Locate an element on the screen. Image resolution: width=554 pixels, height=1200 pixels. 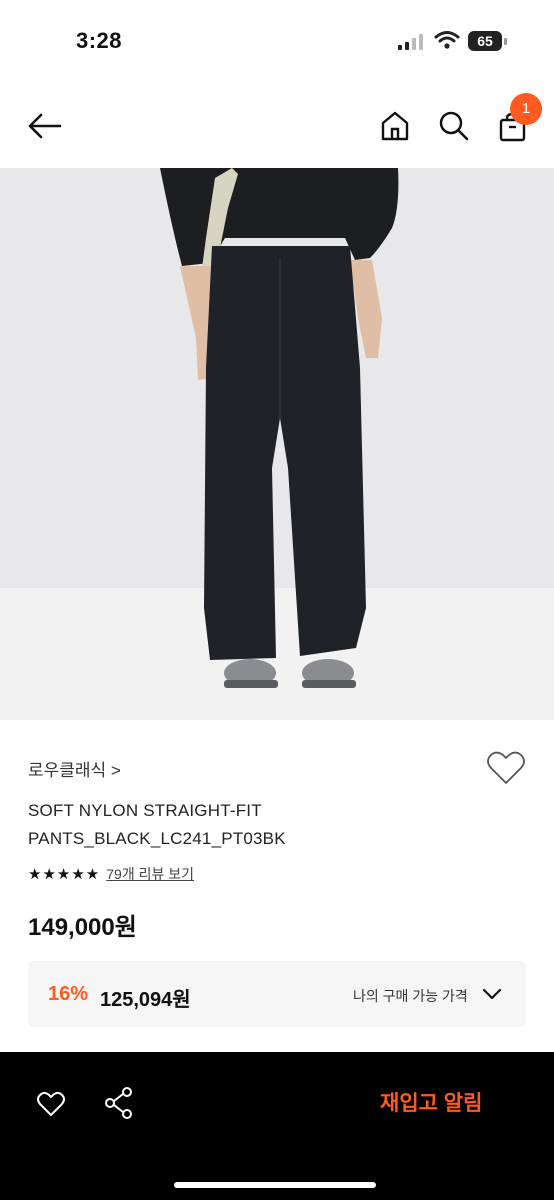
top-navigation is located at coordinates (277, 126).